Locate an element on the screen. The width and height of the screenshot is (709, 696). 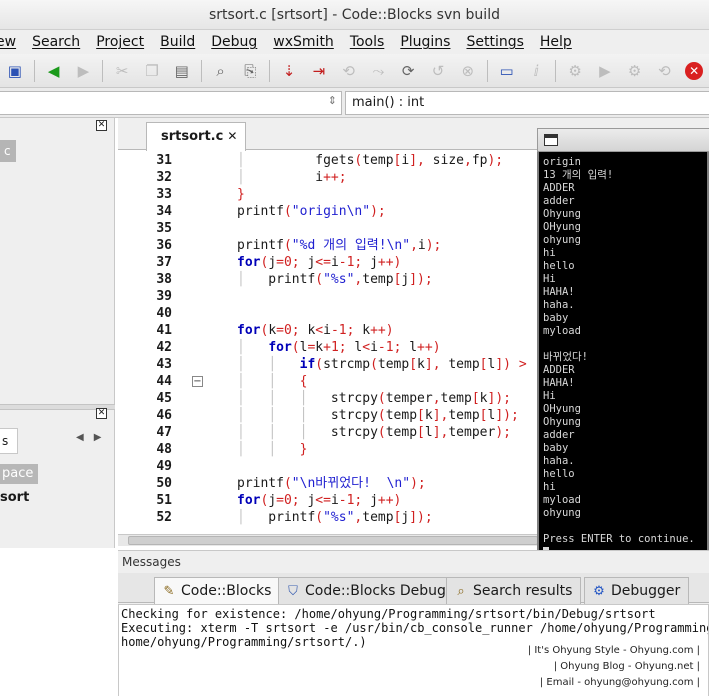
code-text: │ │ { is located at coordinates (272, 381).